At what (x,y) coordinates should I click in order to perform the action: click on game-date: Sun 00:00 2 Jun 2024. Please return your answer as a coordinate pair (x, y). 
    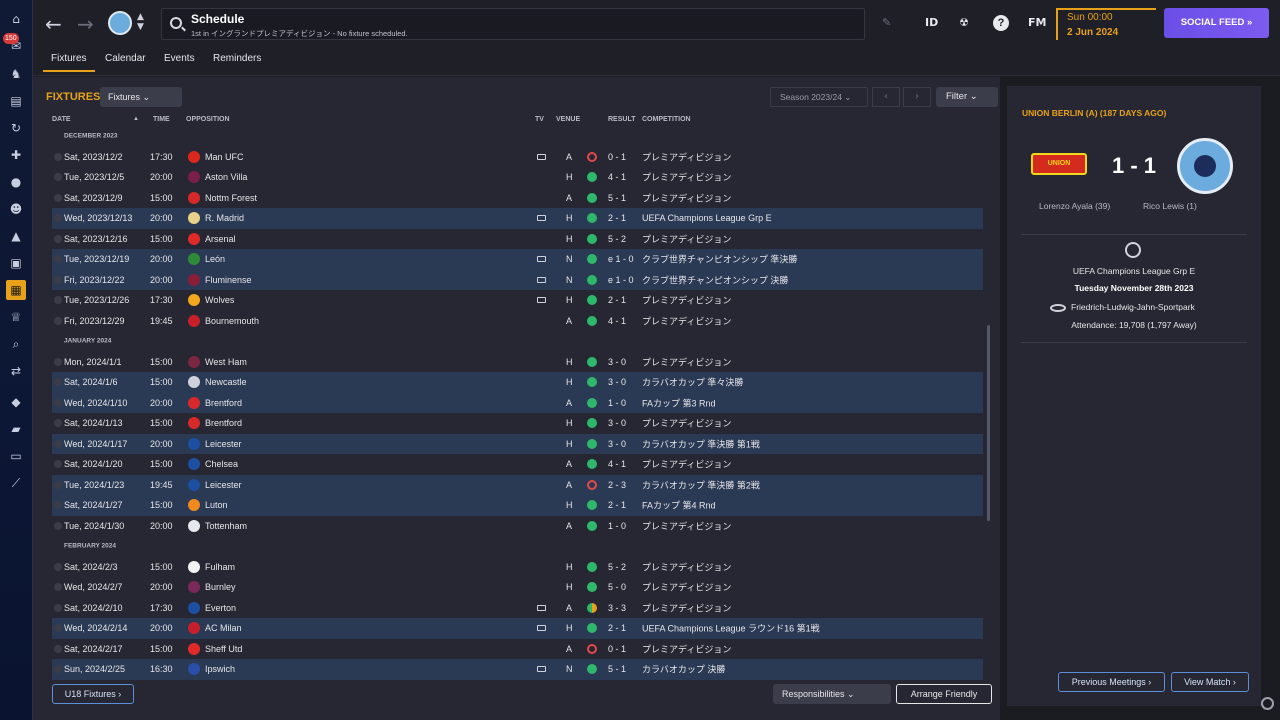
    Looking at the image, I should click on (1106, 24).